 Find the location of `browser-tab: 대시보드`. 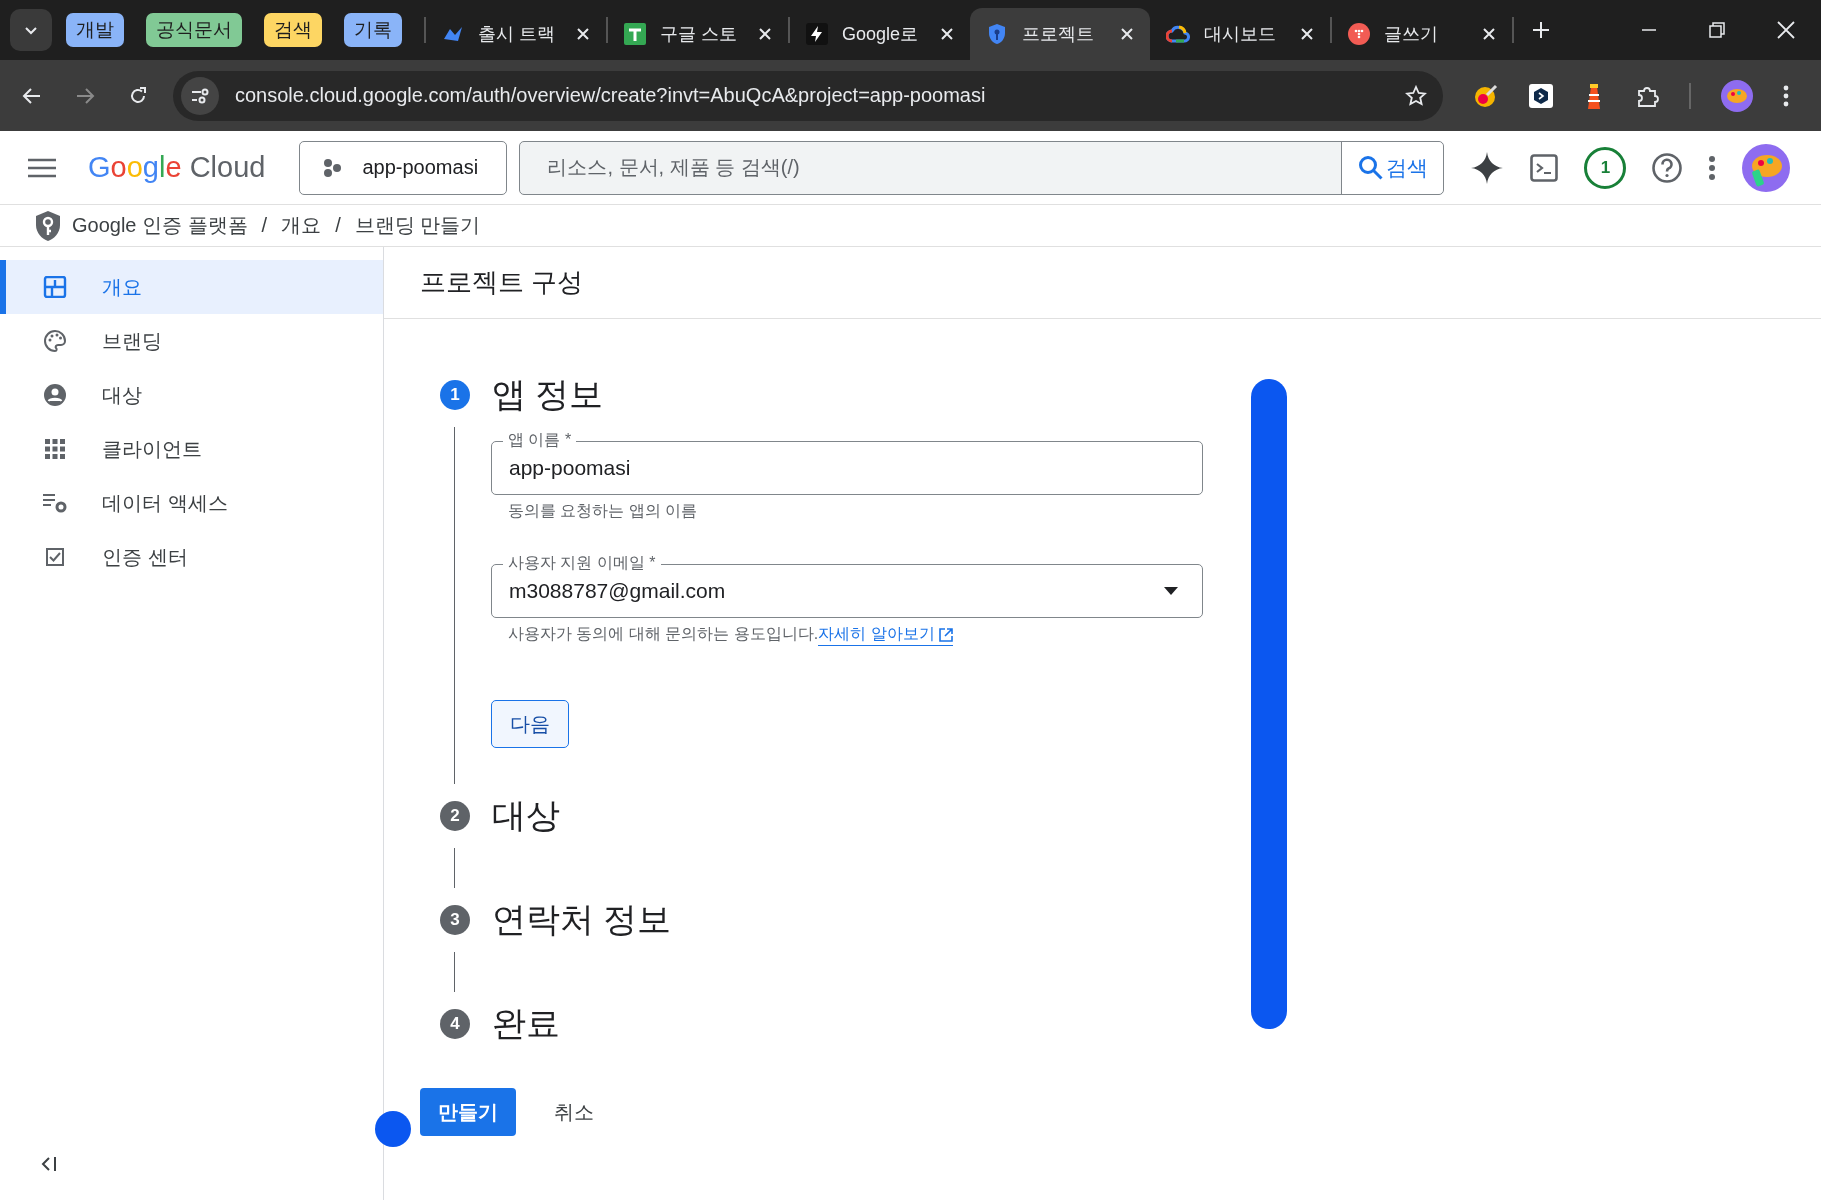

browser-tab: 대시보드 is located at coordinates (1240, 34).